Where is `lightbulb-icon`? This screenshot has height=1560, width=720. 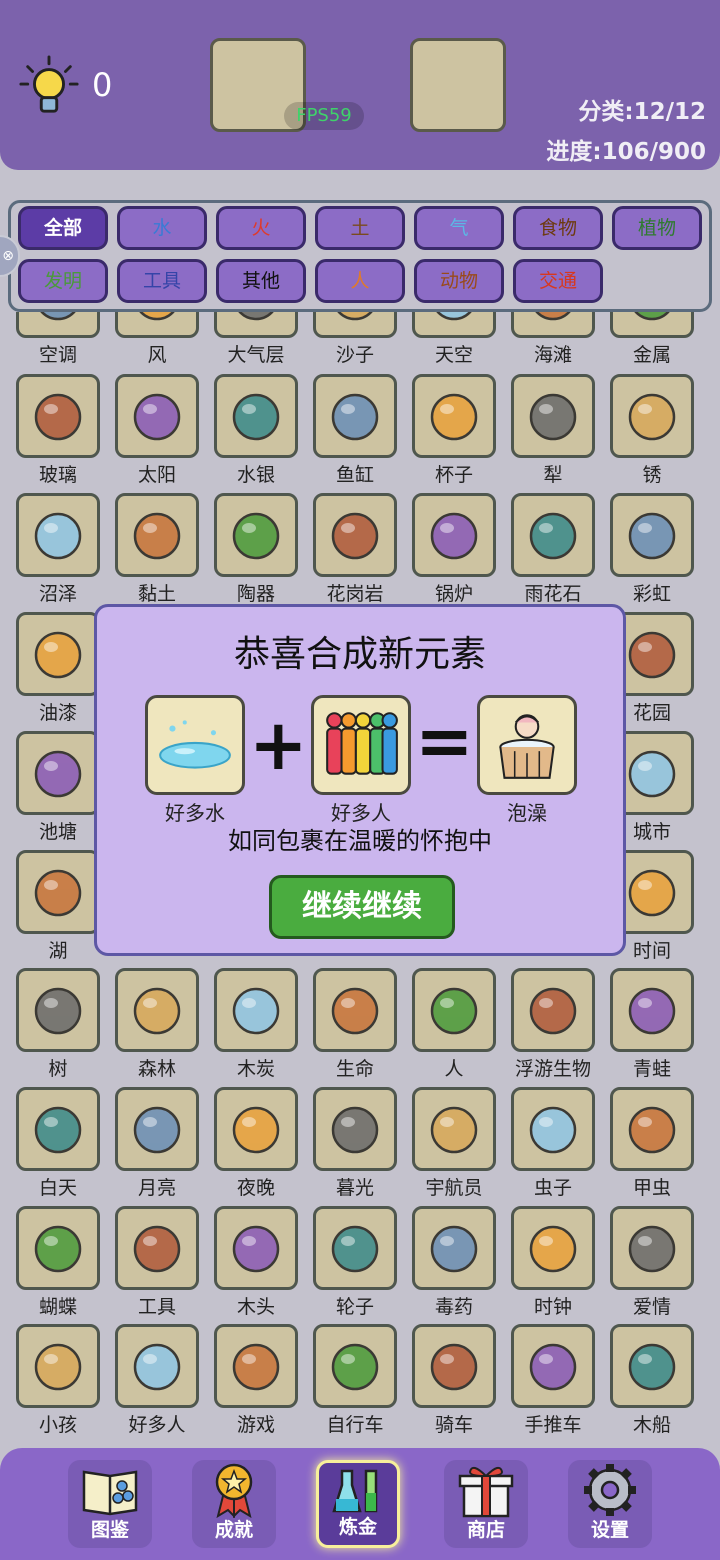 lightbulb-icon is located at coordinates (49, 86).